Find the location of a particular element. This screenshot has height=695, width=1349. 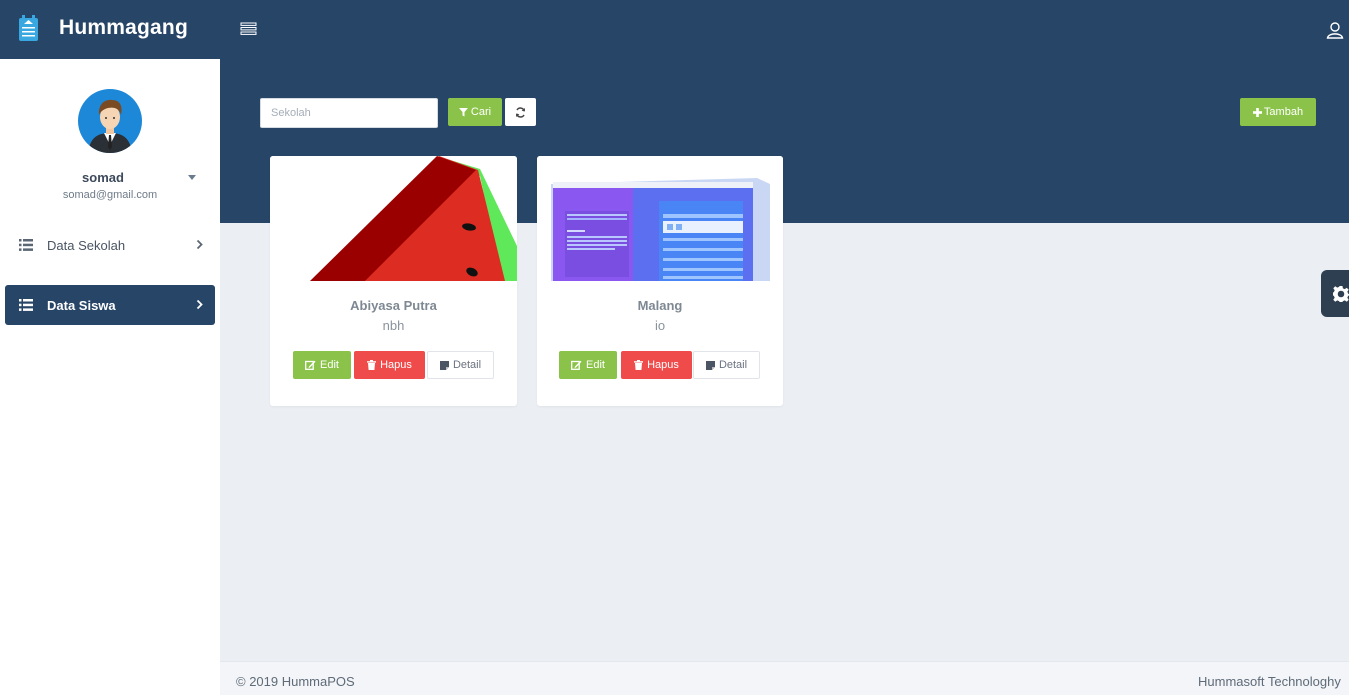

top-navbar: Hummagang is located at coordinates (674, 29).